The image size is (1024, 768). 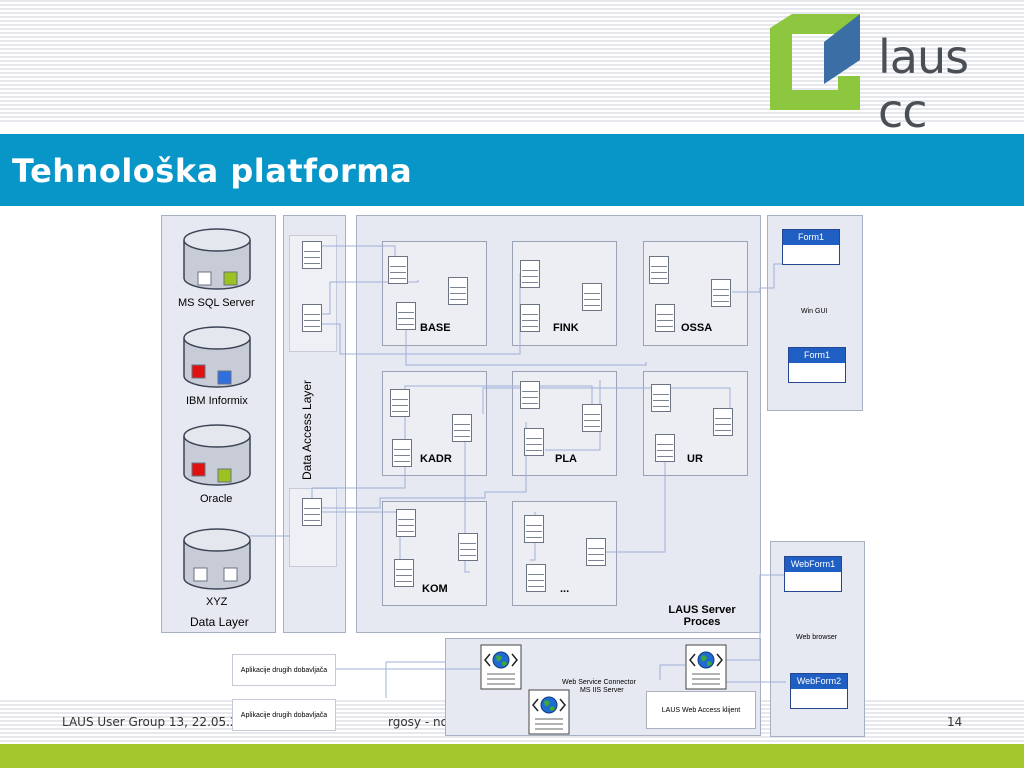 I want to click on web-access-client-box: LAUS Web Access klijent, so click(x=701, y=710).